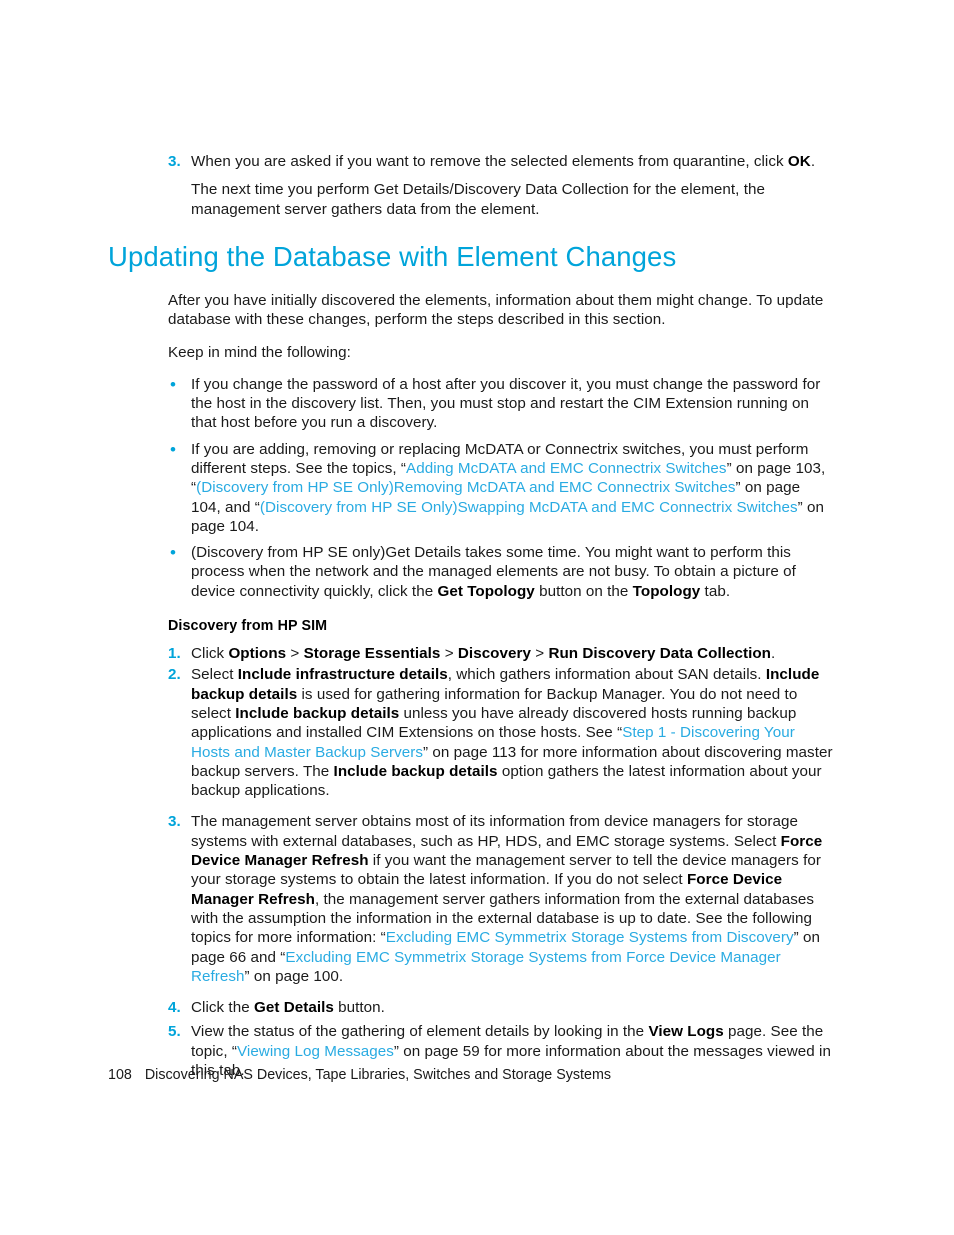 The image size is (954, 1235). I want to click on bold-ok: OK, so click(799, 161).